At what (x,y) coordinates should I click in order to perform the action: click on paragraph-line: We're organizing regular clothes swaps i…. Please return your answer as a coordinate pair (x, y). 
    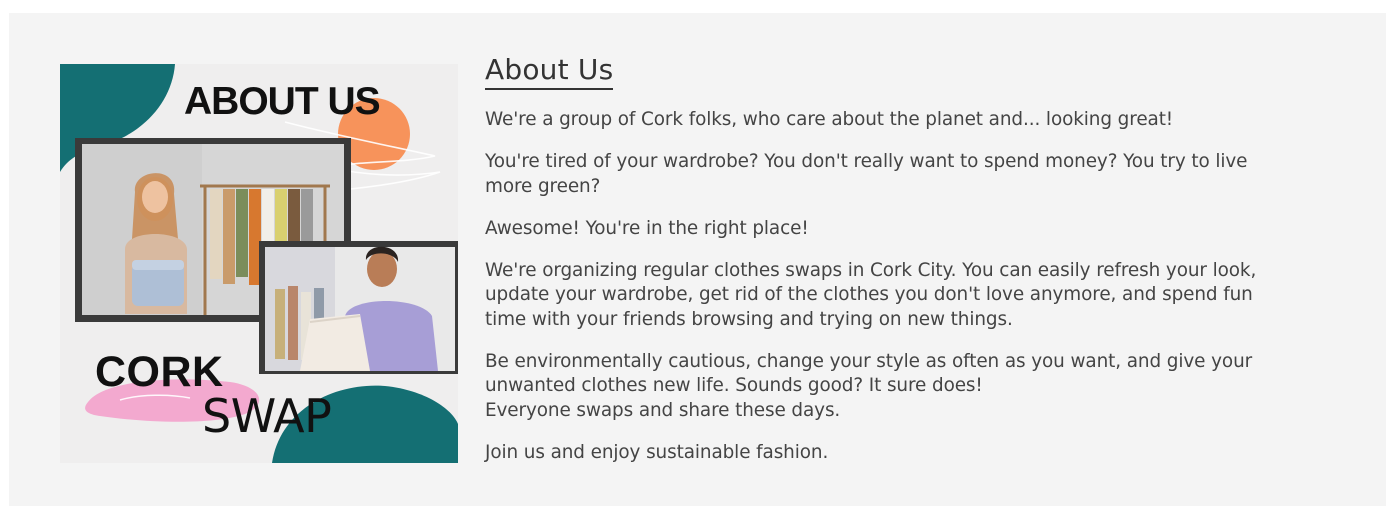
    Looking at the image, I should click on (871, 271).